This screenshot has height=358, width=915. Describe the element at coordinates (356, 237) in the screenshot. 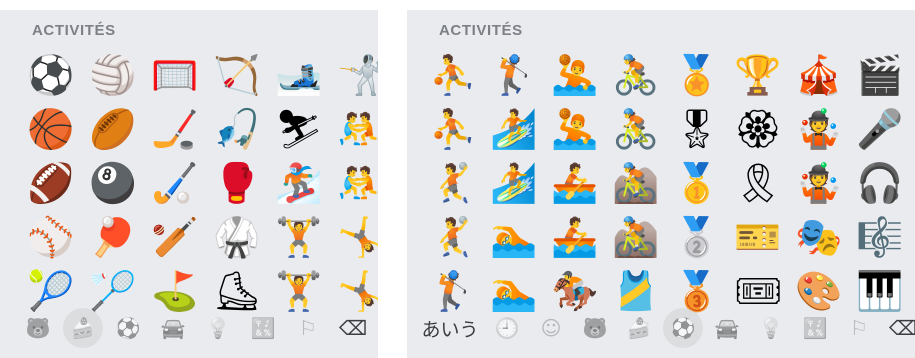

I see `emoji-key: 🤸` at that location.